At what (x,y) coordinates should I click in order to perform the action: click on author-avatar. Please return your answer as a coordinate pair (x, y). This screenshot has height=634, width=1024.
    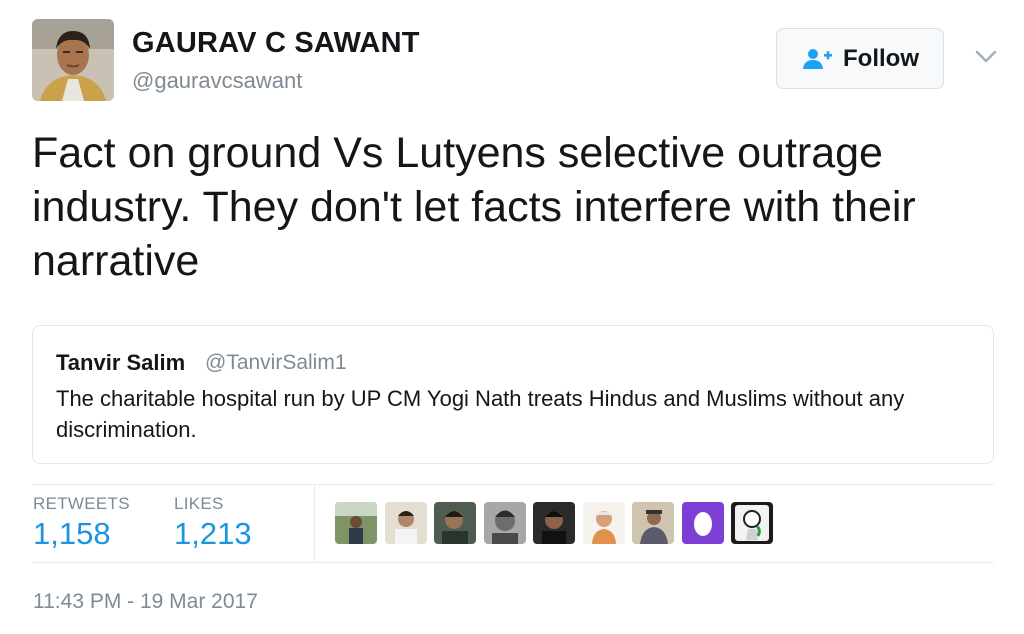
    Looking at the image, I should click on (73, 60).